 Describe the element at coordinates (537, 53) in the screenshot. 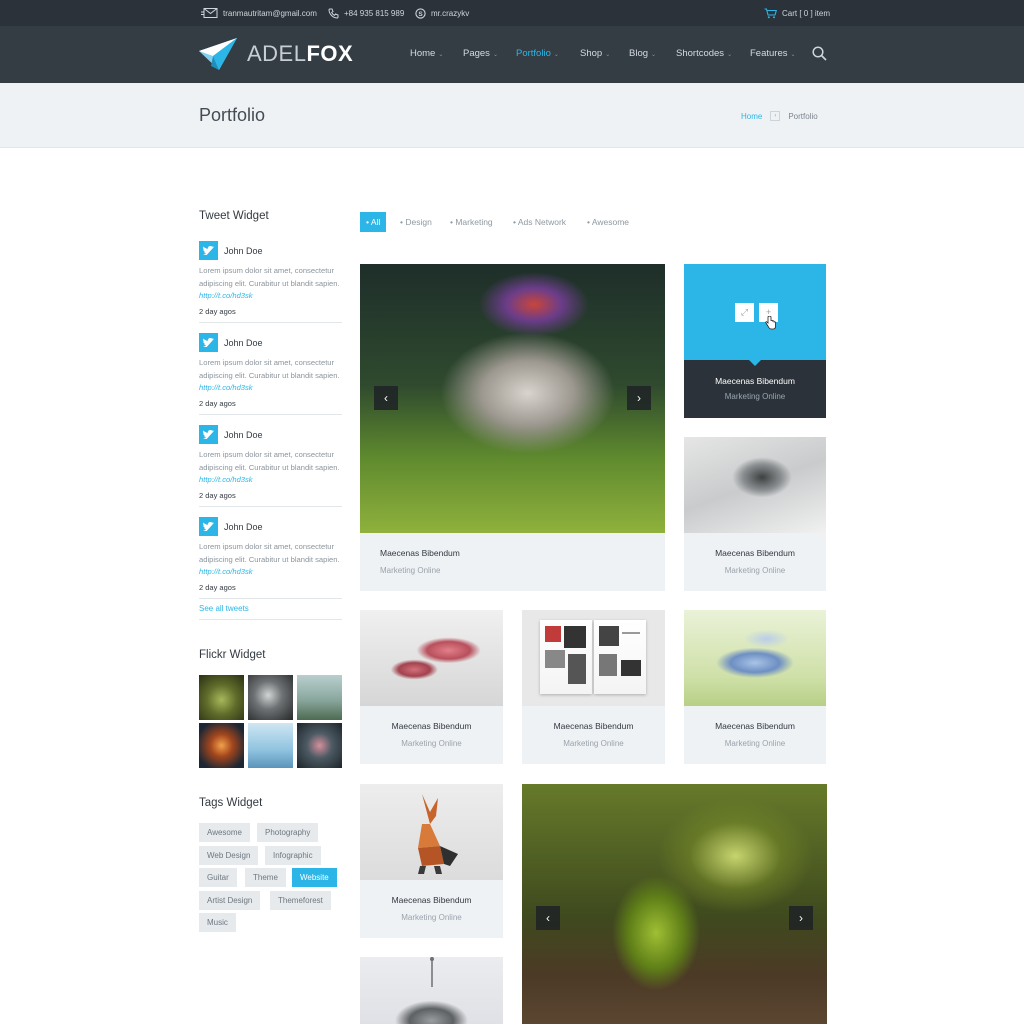

I see `nav-portfolio: Portfolio ⌄` at that location.